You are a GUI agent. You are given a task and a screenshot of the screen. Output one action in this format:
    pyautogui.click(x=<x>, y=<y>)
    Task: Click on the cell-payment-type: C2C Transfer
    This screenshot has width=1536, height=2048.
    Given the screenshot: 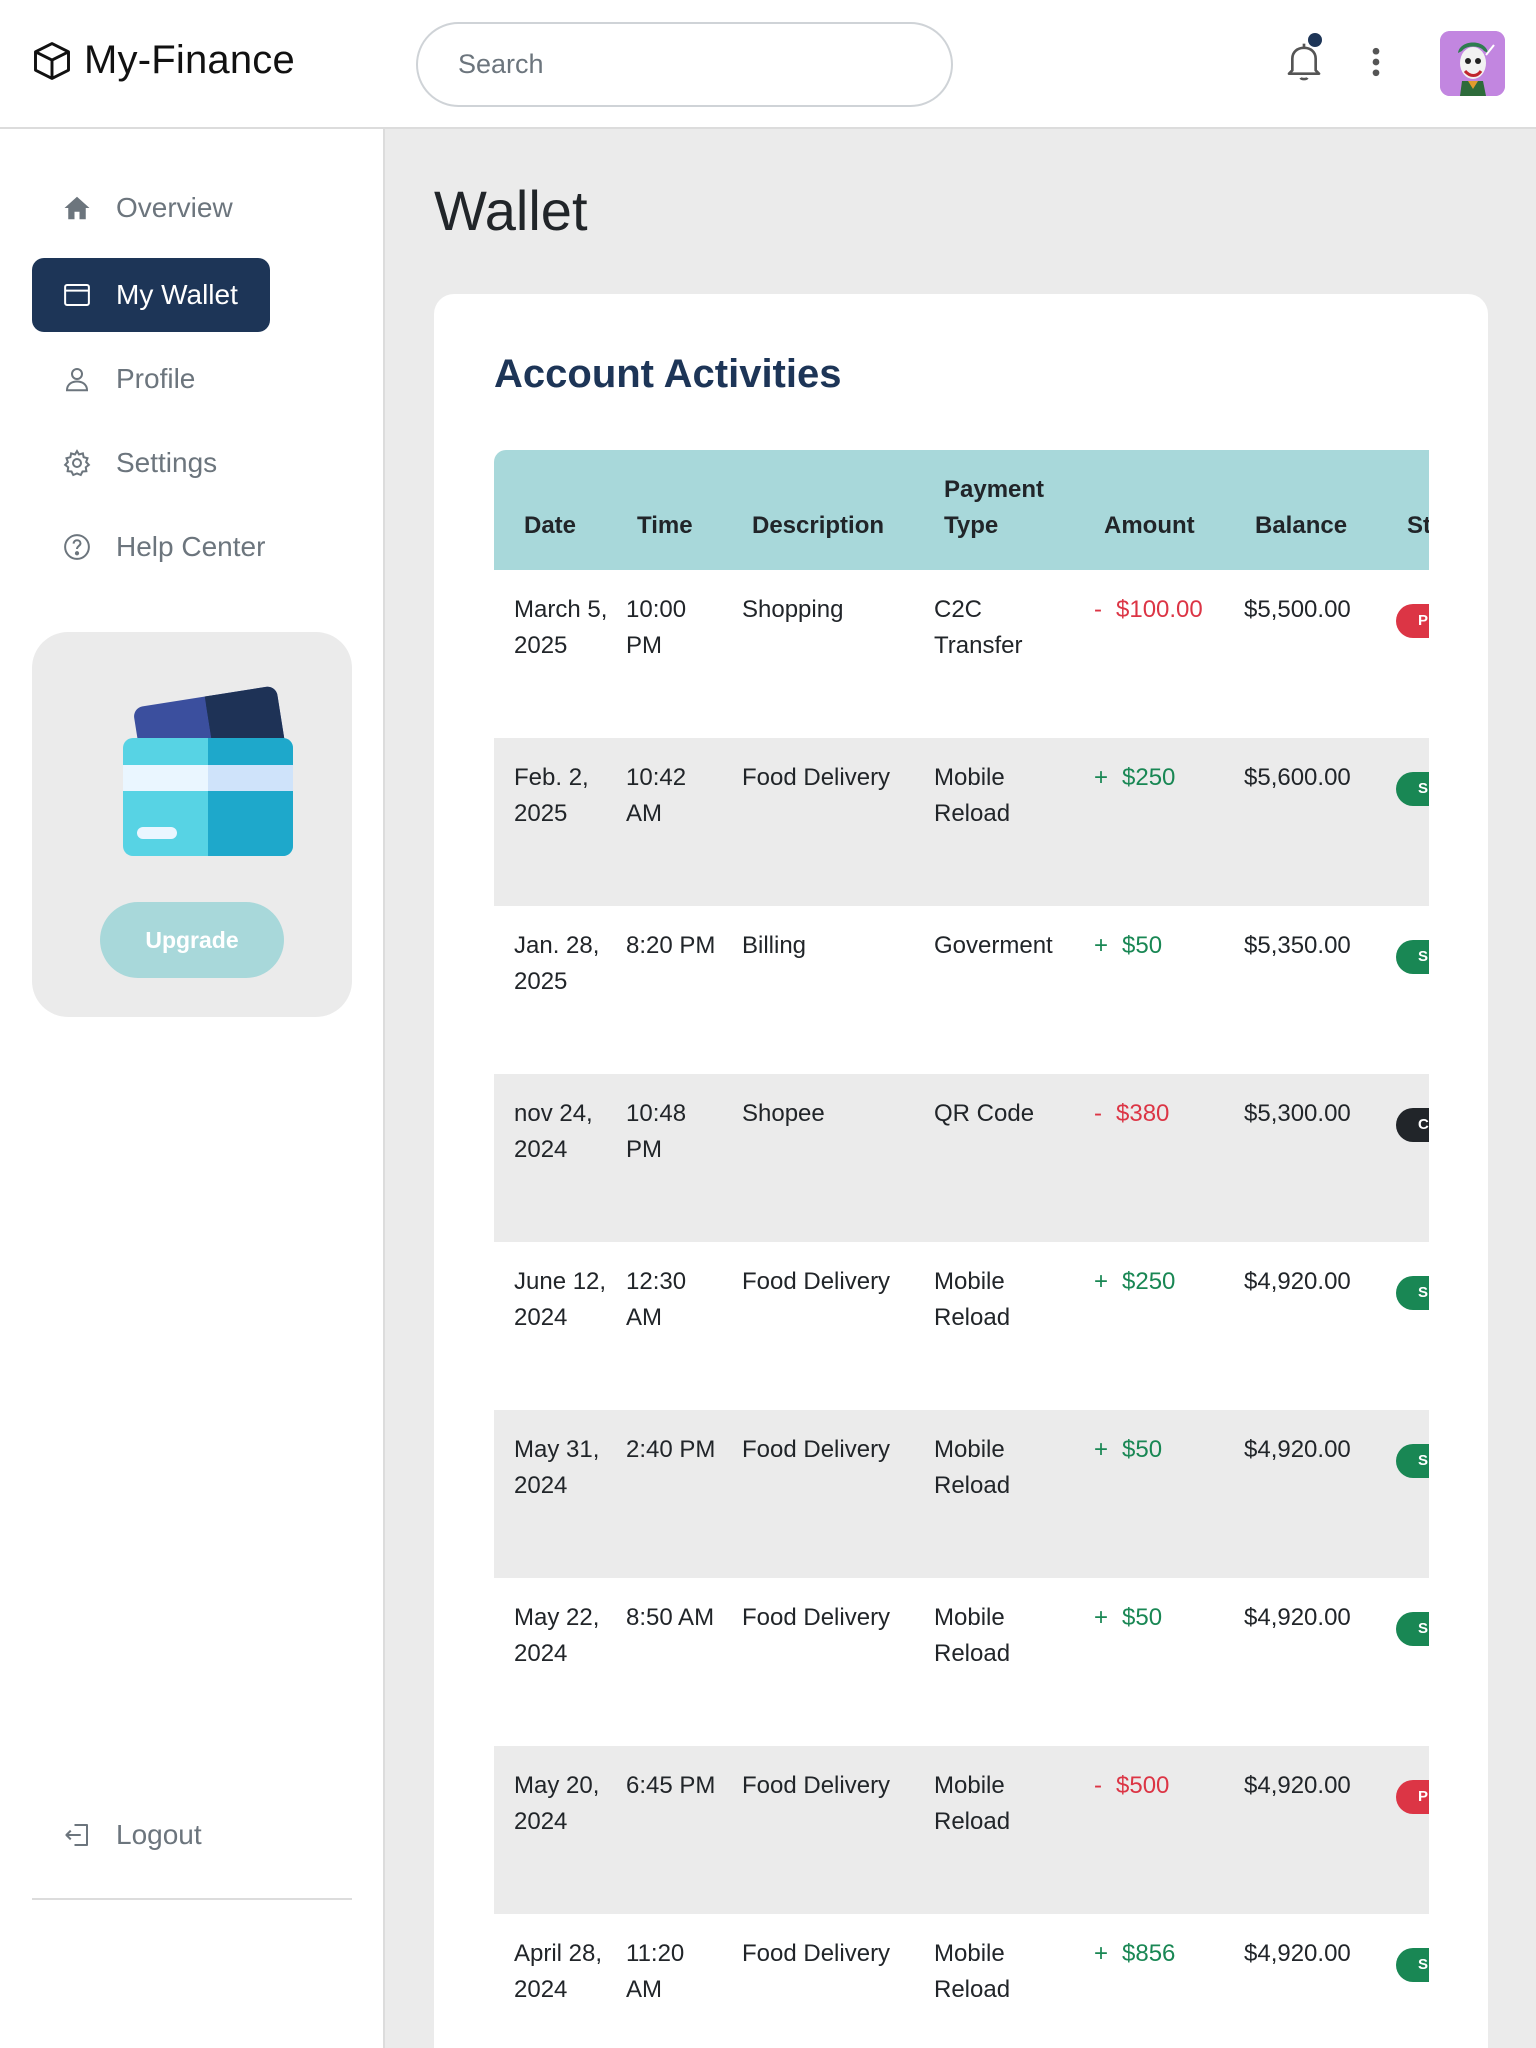 What is the action you would take?
    pyautogui.click(x=978, y=627)
    